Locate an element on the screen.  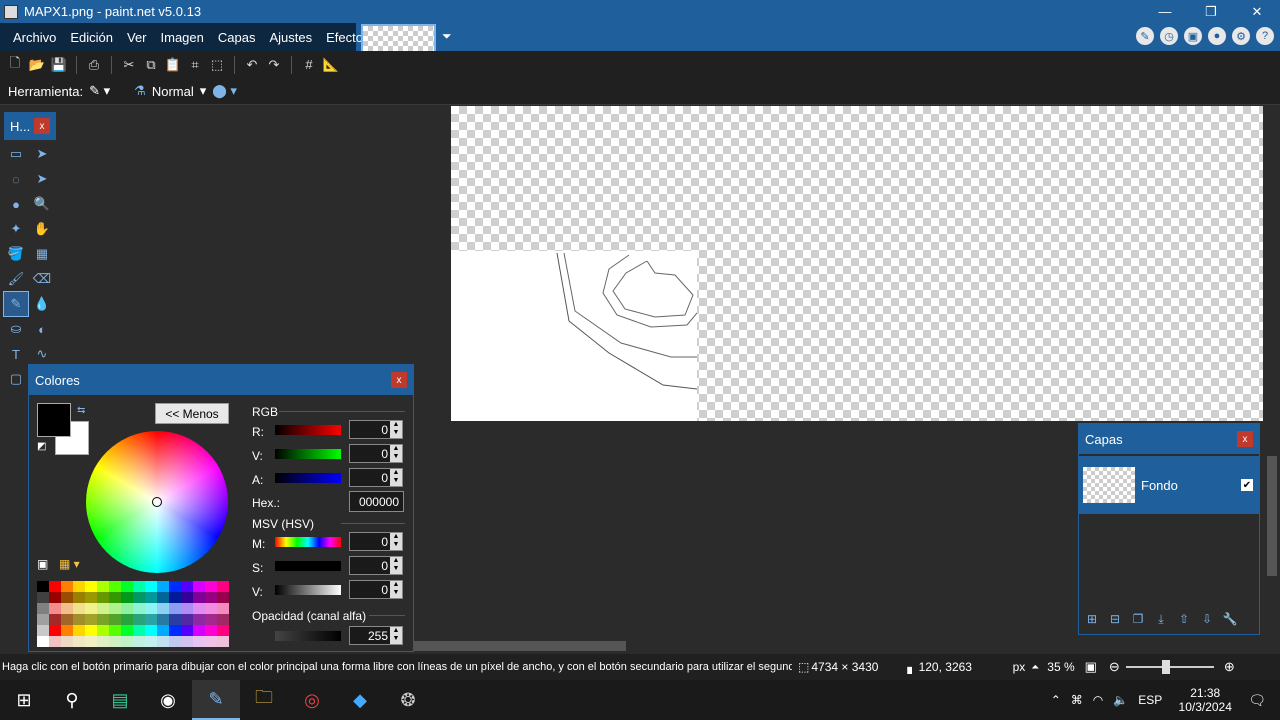
line-curve-icon: ∿ is located at coordinates (42, 354).